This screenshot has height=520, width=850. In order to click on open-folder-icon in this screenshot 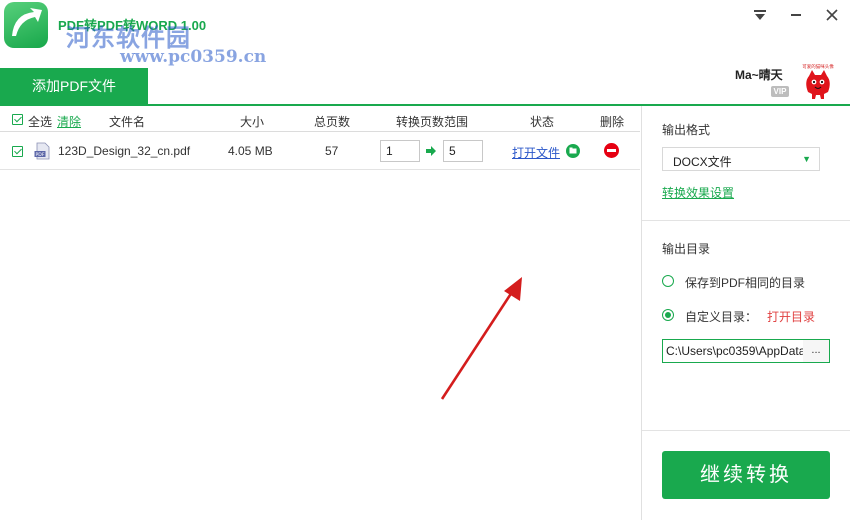, I will do `click(573, 151)`.